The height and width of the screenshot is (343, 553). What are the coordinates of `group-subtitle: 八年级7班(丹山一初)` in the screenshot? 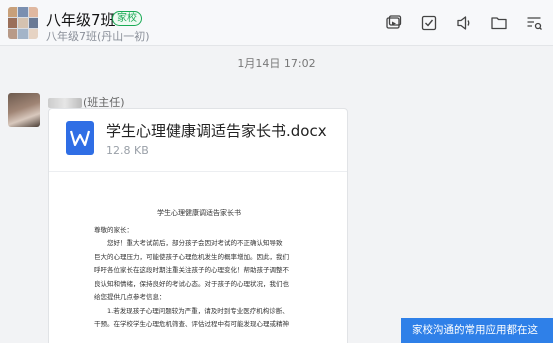 It's located at (98, 36).